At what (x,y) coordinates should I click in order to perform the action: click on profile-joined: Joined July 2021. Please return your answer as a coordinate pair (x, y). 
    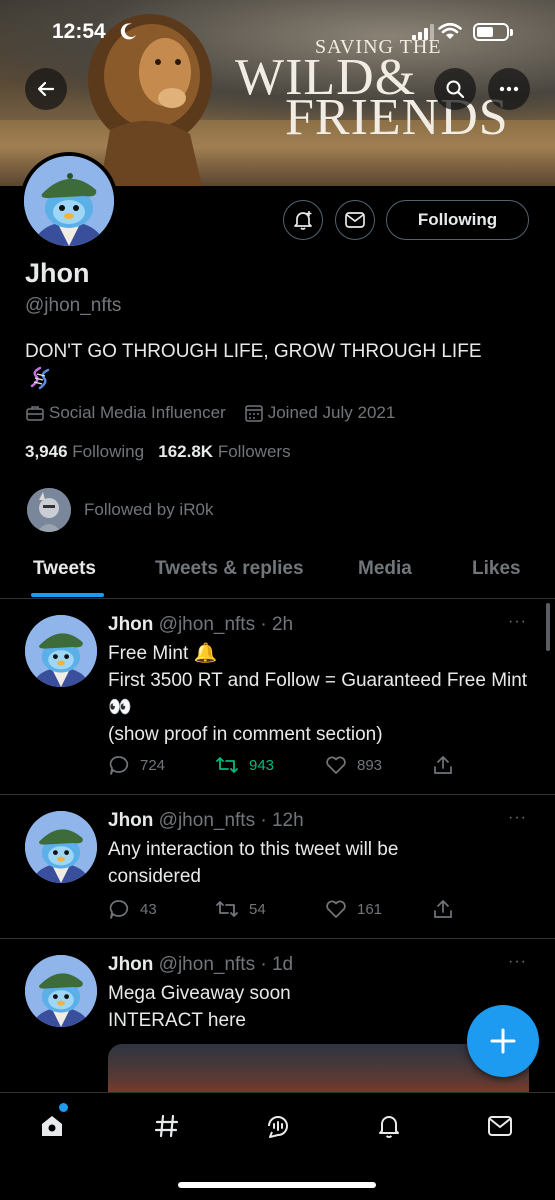
    Looking at the image, I should click on (320, 413).